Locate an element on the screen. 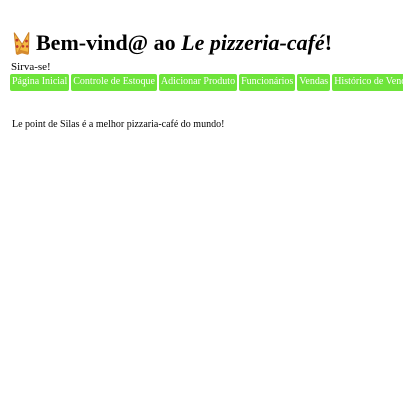  nav-home-button: Página Inicial is located at coordinates (40, 82).